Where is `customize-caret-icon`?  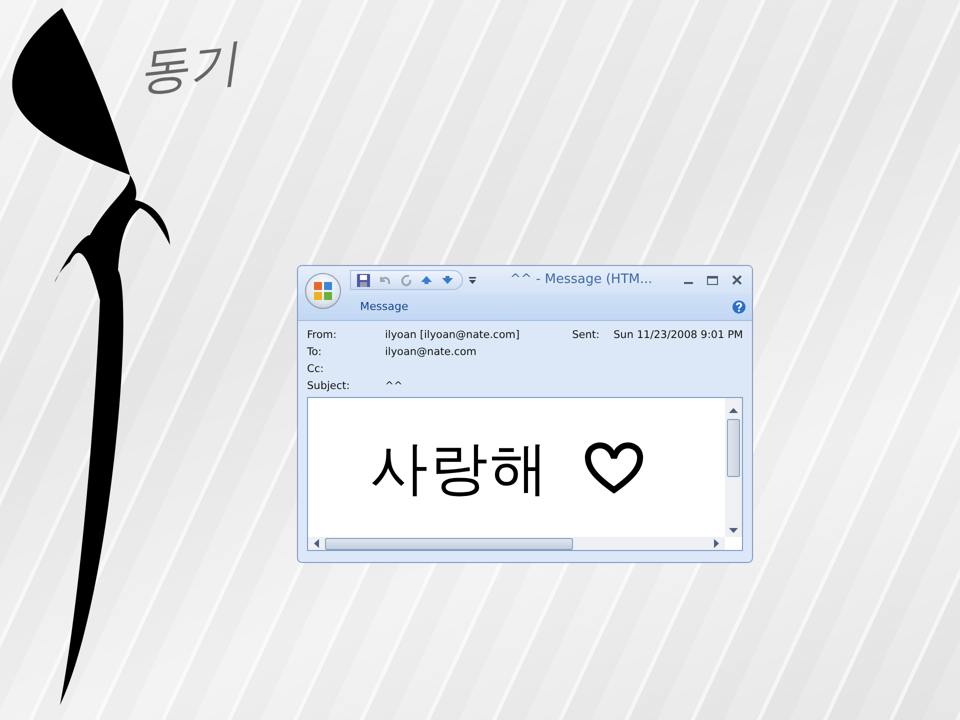
customize-caret-icon is located at coordinates (472, 280).